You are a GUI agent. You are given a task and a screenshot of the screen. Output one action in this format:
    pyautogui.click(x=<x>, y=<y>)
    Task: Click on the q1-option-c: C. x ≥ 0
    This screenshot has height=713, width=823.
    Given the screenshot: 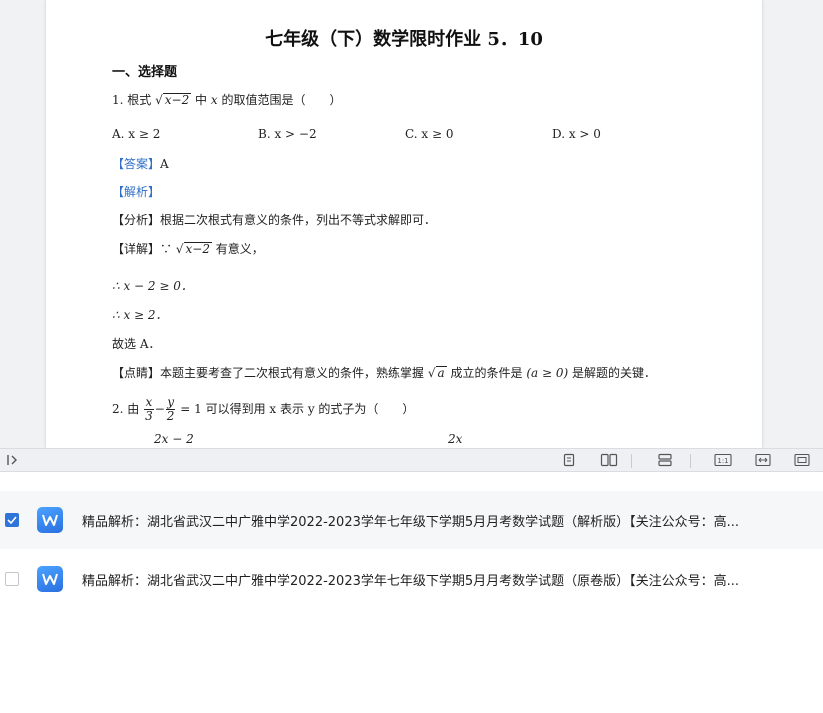 What is the action you would take?
    pyautogui.click(x=429, y=134)
    